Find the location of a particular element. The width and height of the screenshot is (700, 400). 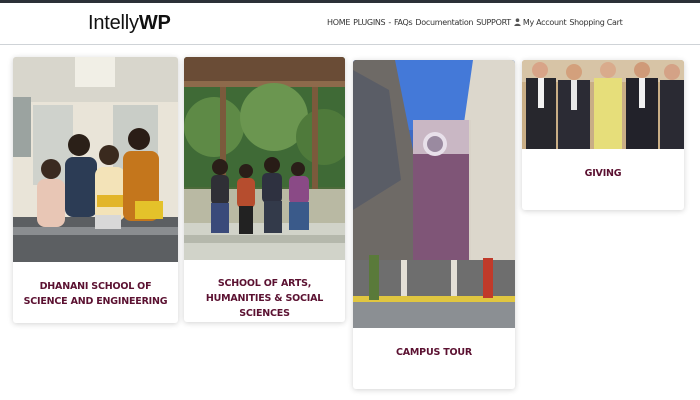

nav-my-account: My Account is located at coordinates (545, 22).